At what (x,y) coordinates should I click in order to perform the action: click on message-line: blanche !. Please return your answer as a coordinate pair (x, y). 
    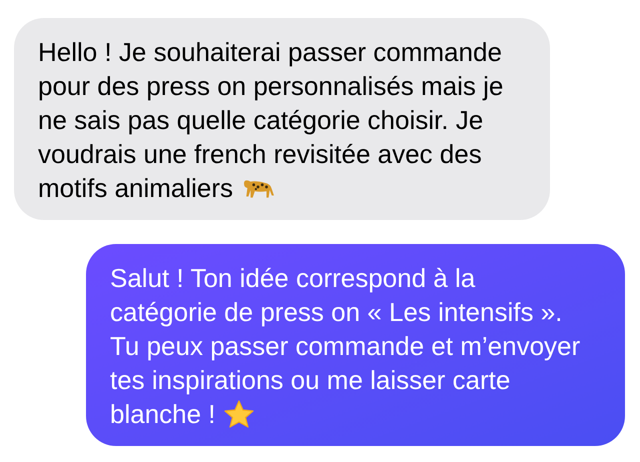
    Looking at the image, I should click on (163, 414).